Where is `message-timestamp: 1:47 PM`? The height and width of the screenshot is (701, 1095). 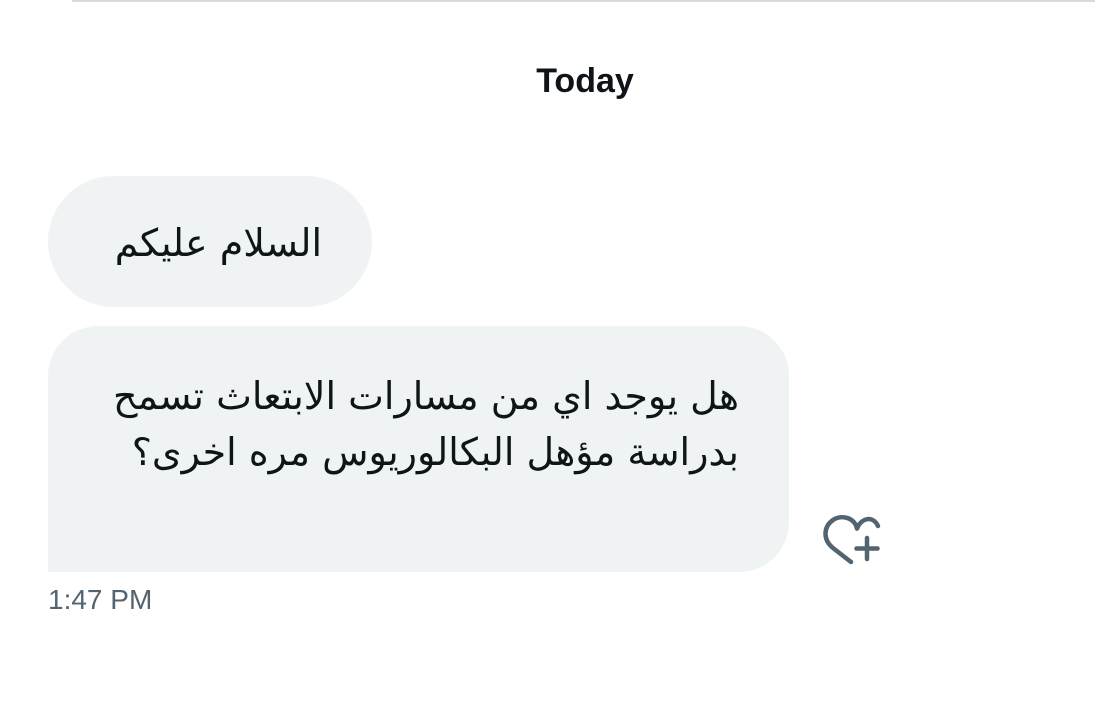 message-timestamp: 1:47 PM is located at coordinates (100, 599).